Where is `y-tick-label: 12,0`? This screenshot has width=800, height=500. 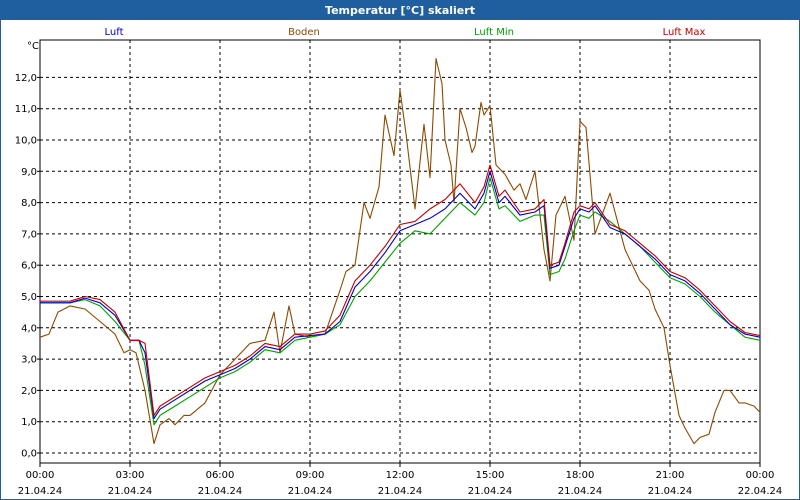 y-tick-label: 12,0 is located at coordinates (26, 78).